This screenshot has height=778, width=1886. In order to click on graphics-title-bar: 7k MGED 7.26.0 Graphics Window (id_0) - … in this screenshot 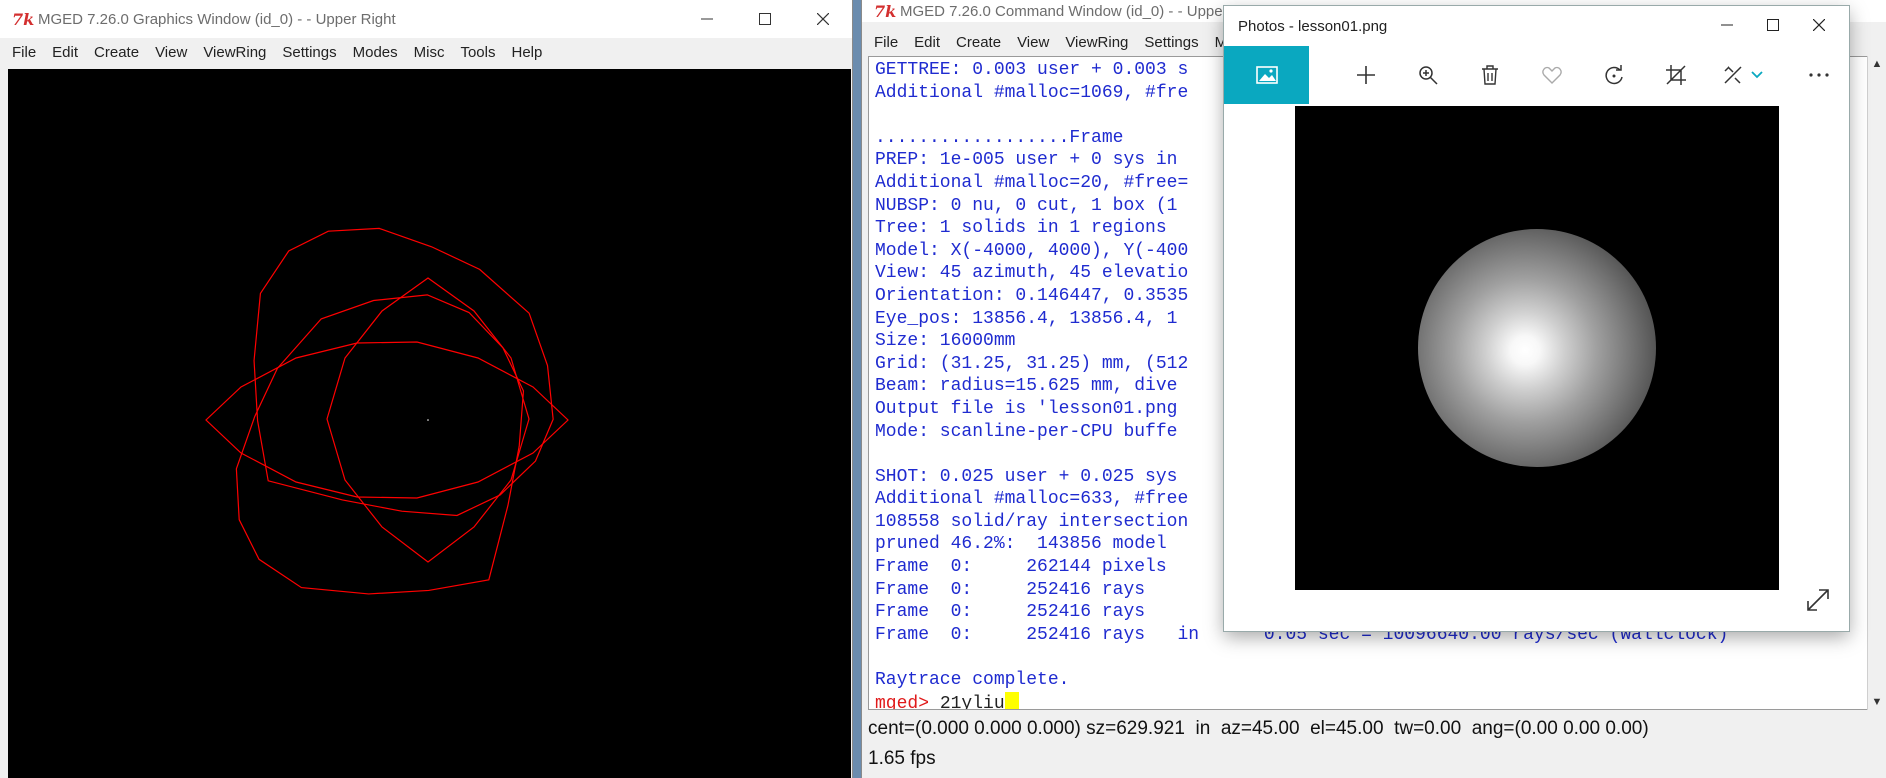, I will do `click(426, 19)`.